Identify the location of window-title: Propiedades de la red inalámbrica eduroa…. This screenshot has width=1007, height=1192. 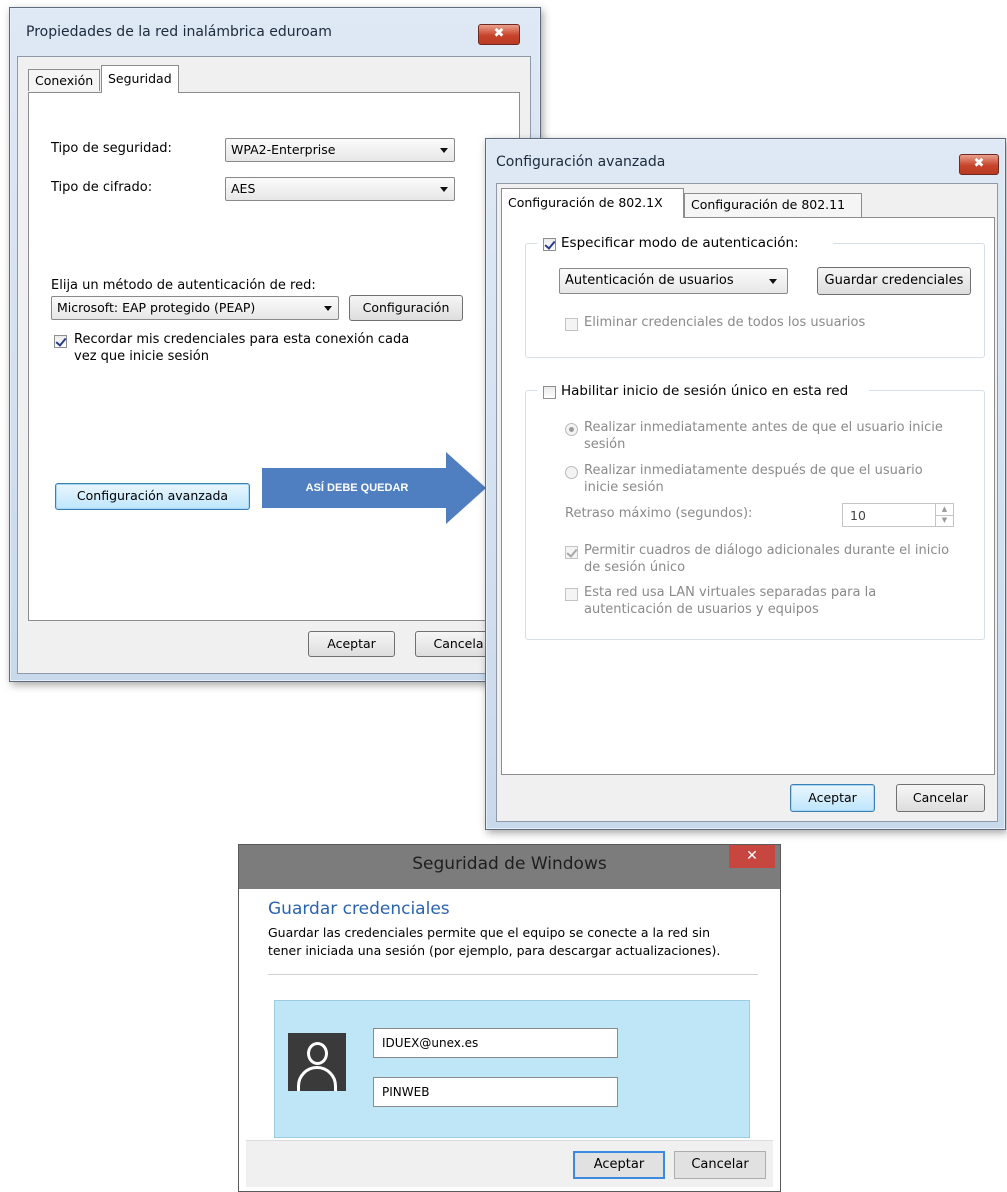
(179, 32).